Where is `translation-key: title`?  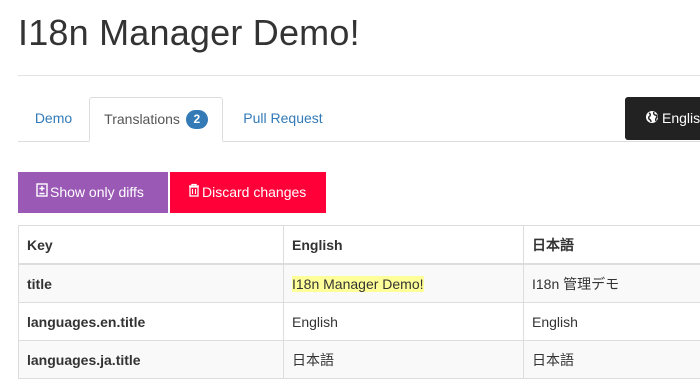 translation-key: title is located at coordinates (151, 283).